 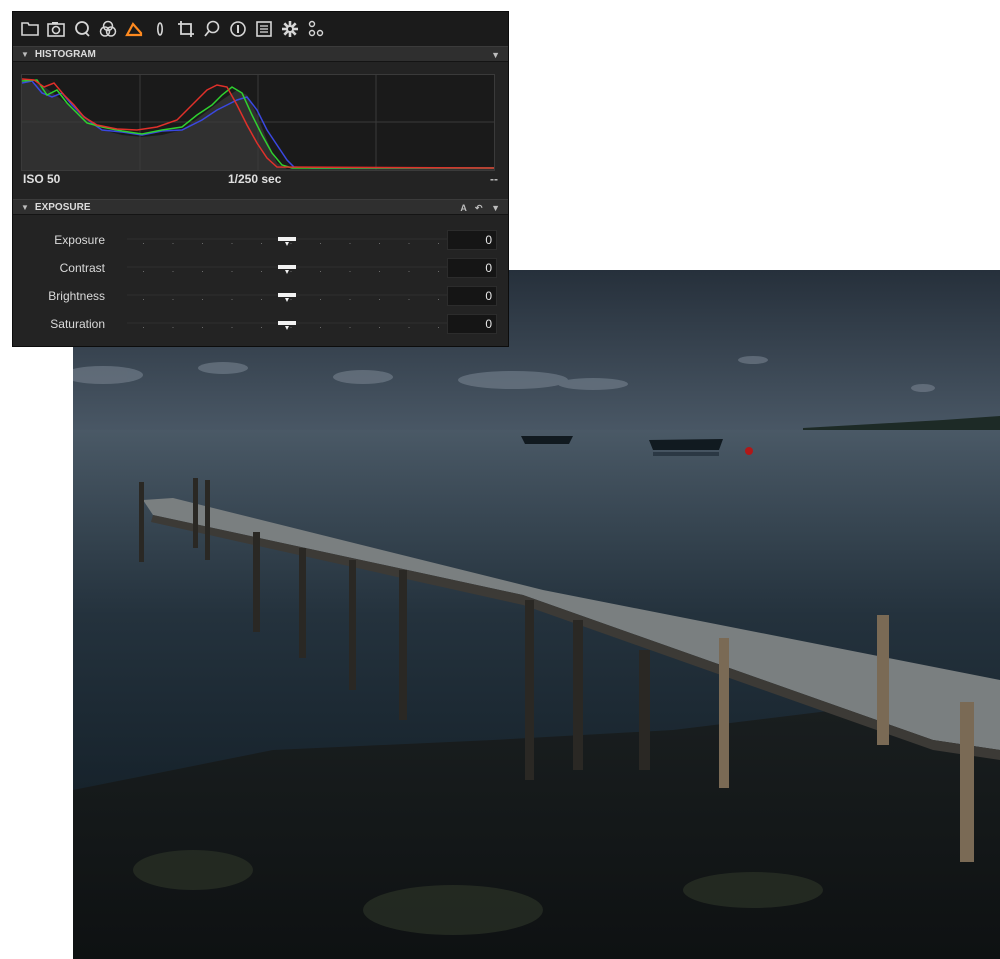 I want to click on local-adjustments-icon, so click(x=238, y=29).